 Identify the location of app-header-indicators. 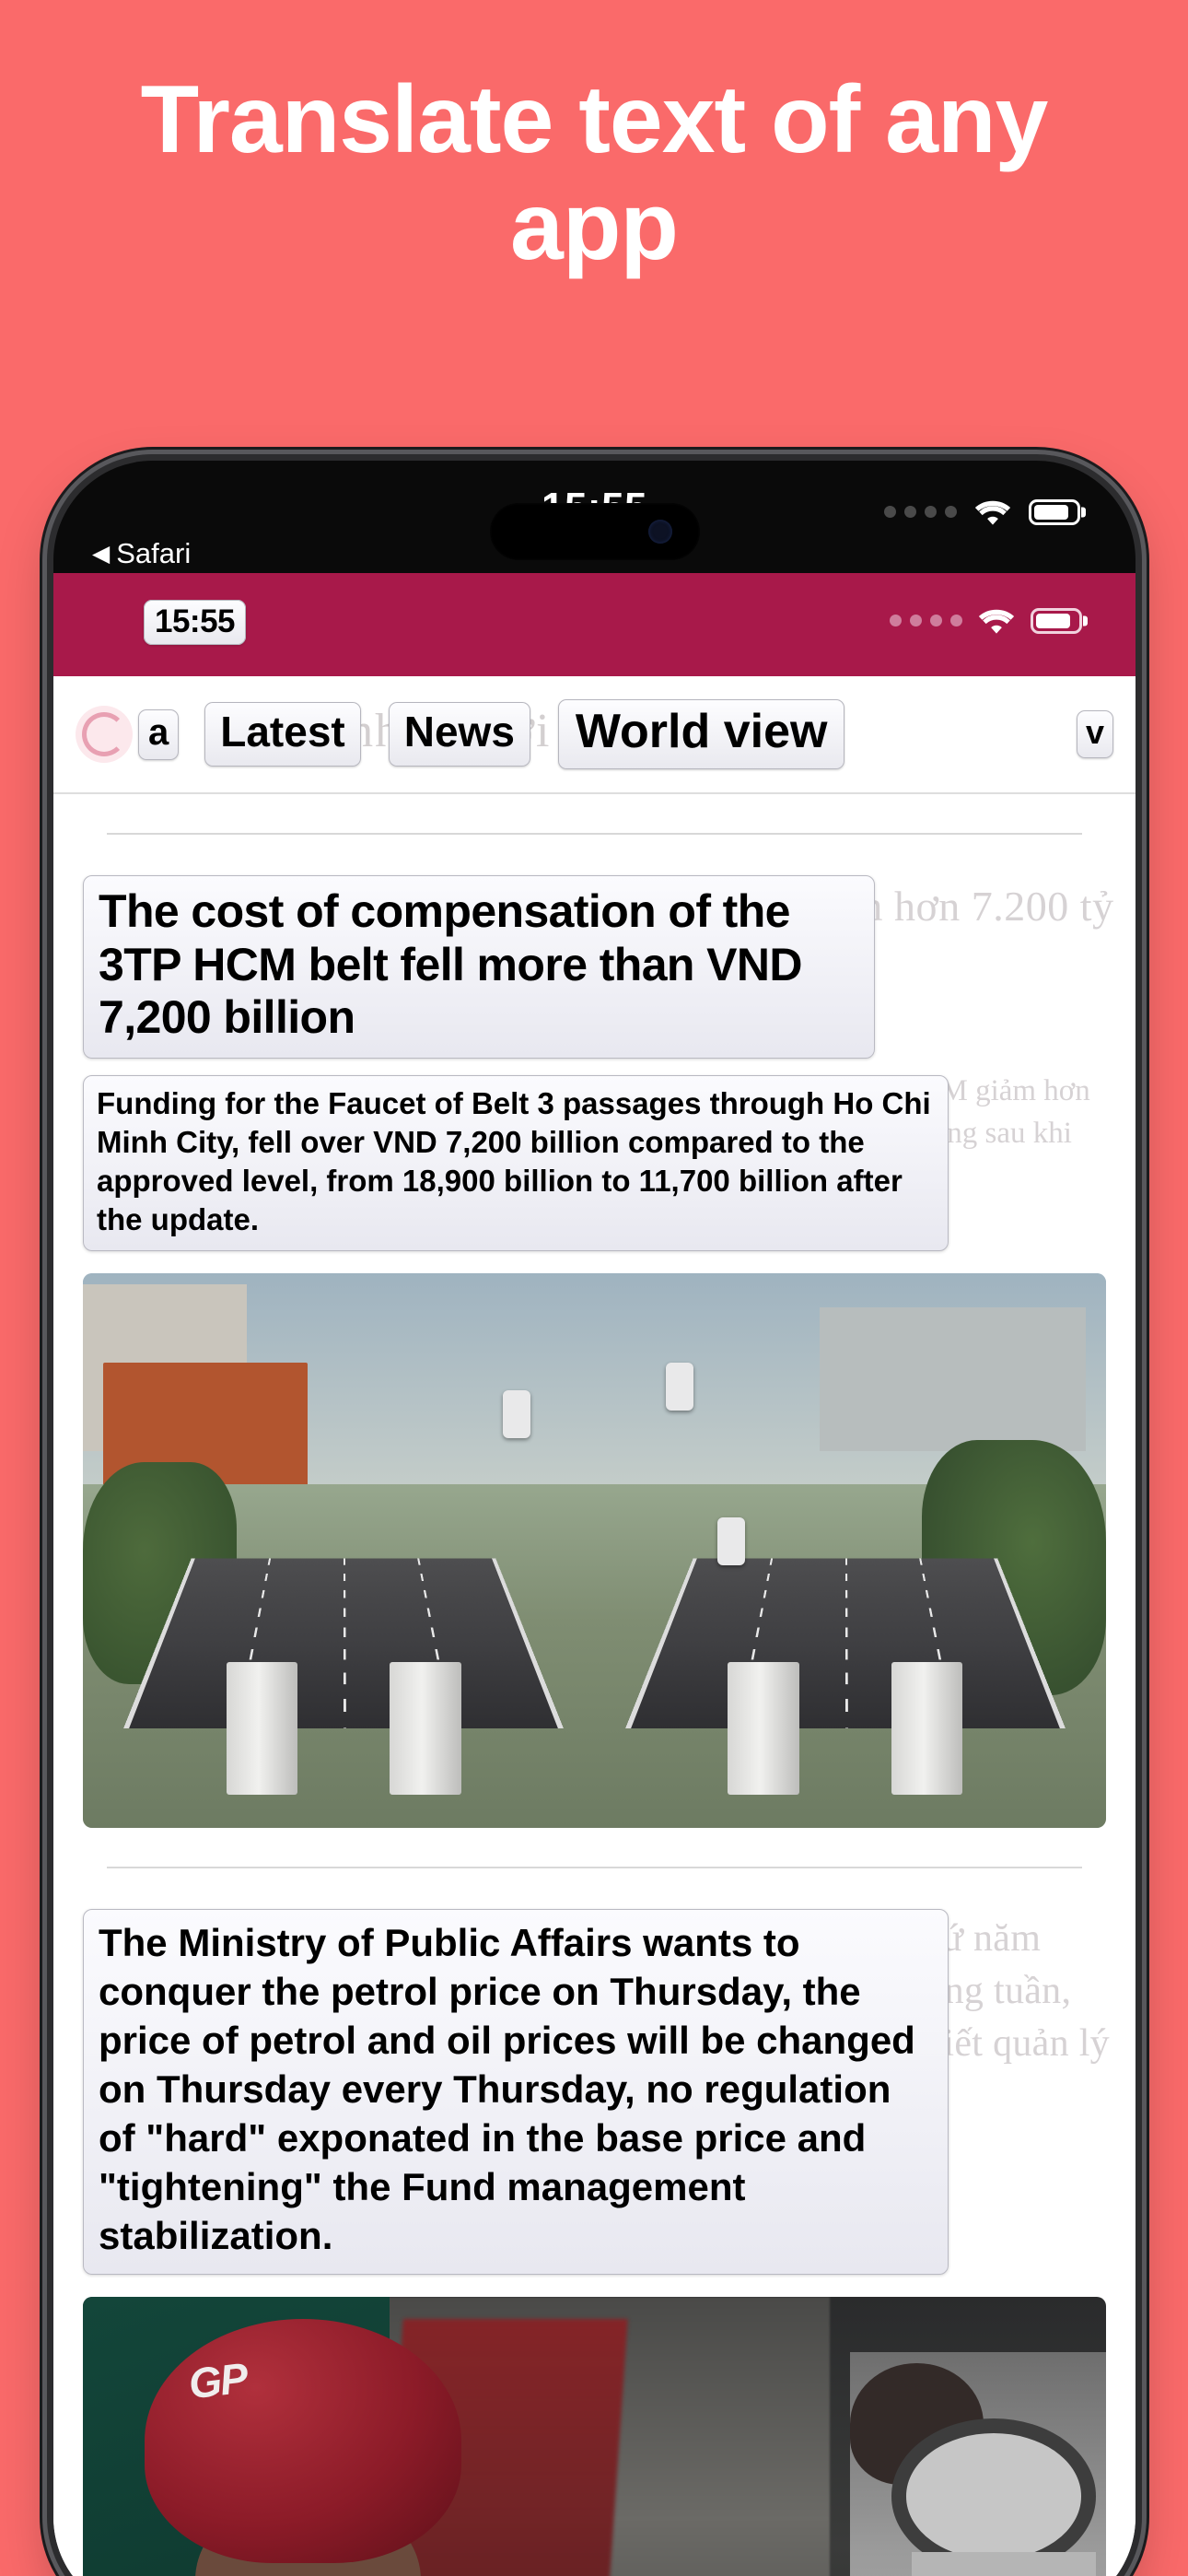
(986, 620).